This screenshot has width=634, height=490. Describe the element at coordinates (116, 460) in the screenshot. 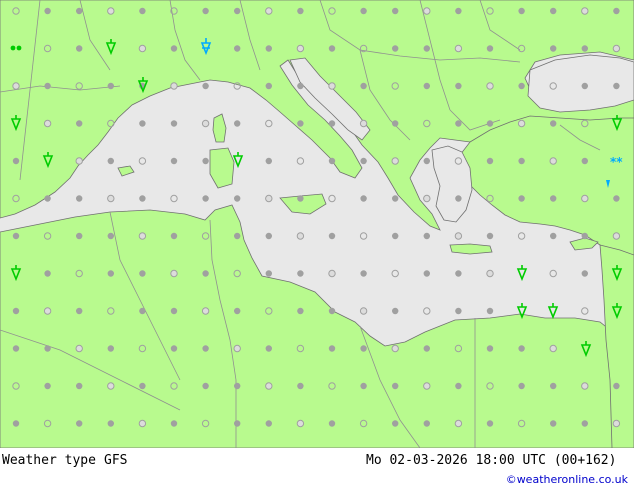

I see `model-label: GFS` at that location.